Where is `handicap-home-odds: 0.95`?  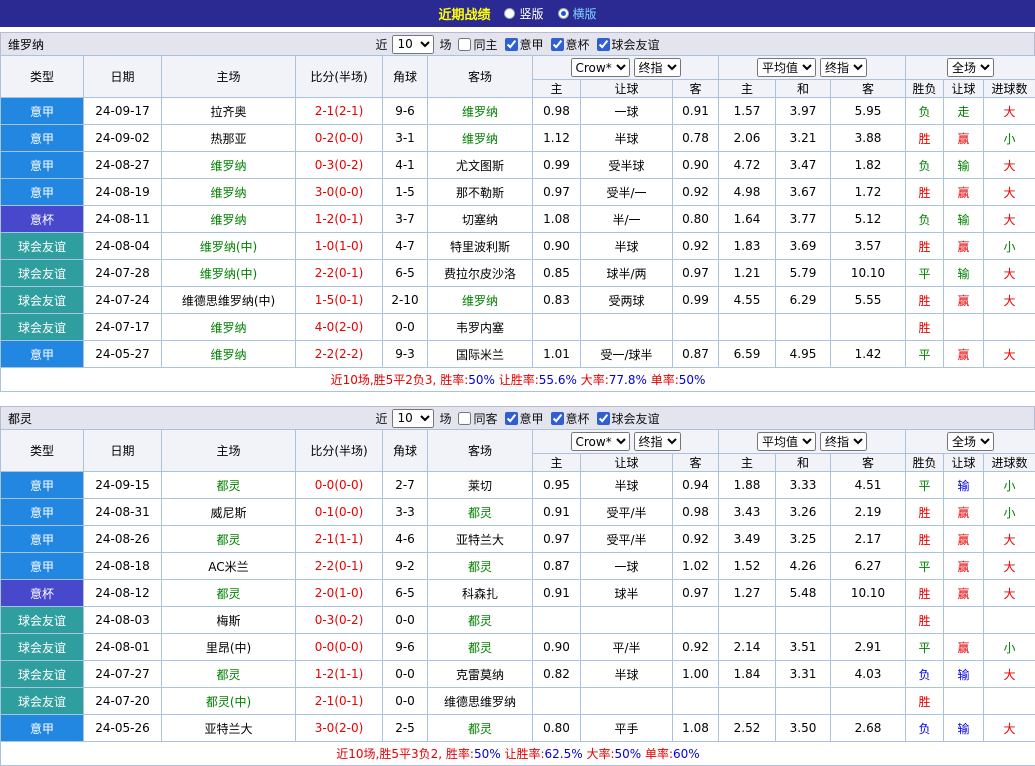
handicap-home-odds: 0.95 is located at coordinates (557, 485).